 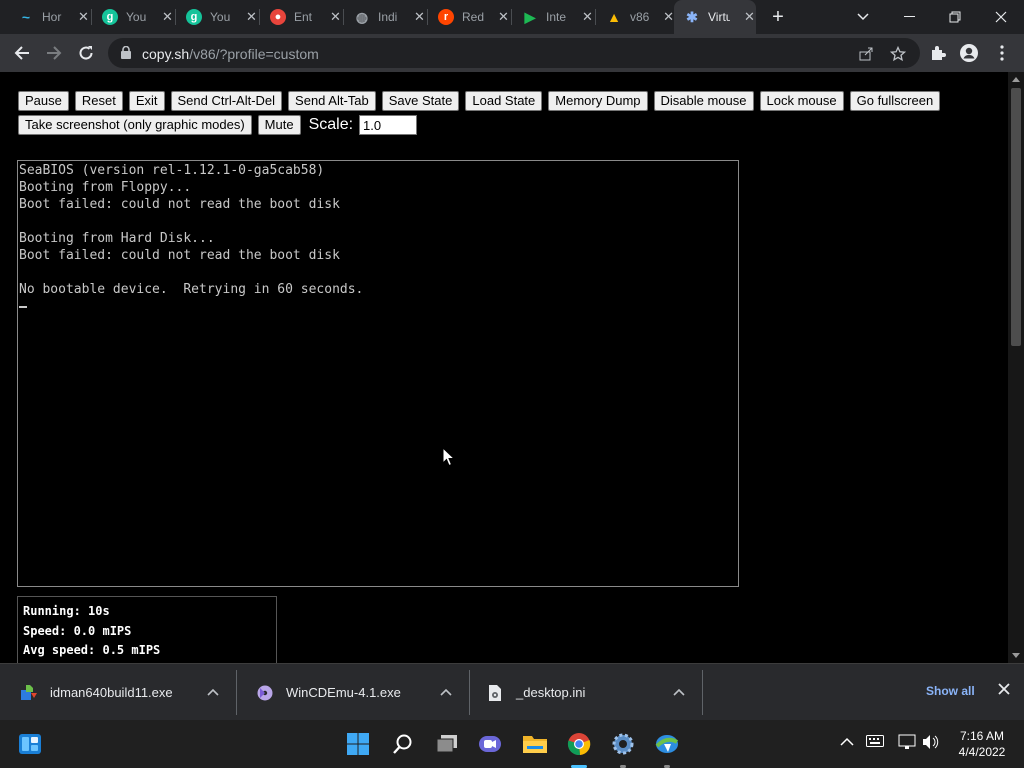 I want to click on keyboard-icon, so click(x=875, y=742).